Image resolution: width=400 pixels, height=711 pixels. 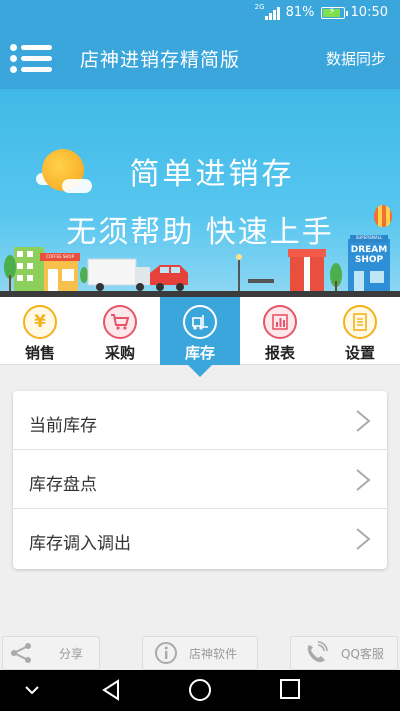 What do you see at coordinates (267, 11) in the screenshot?
I see `signal-icon: 2G` at bounding box center [267, 11].